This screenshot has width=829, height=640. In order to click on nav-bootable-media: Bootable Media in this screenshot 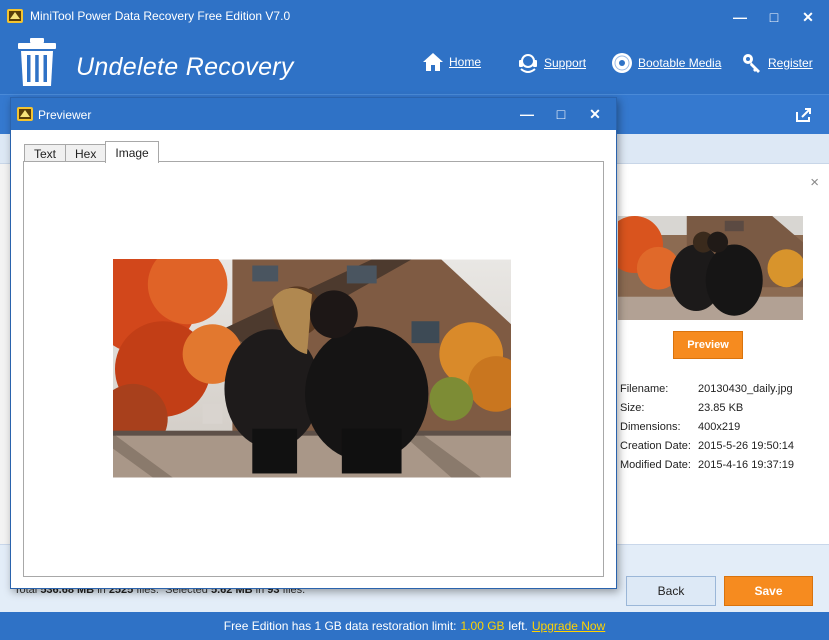, I will do `click(666, 63)`.